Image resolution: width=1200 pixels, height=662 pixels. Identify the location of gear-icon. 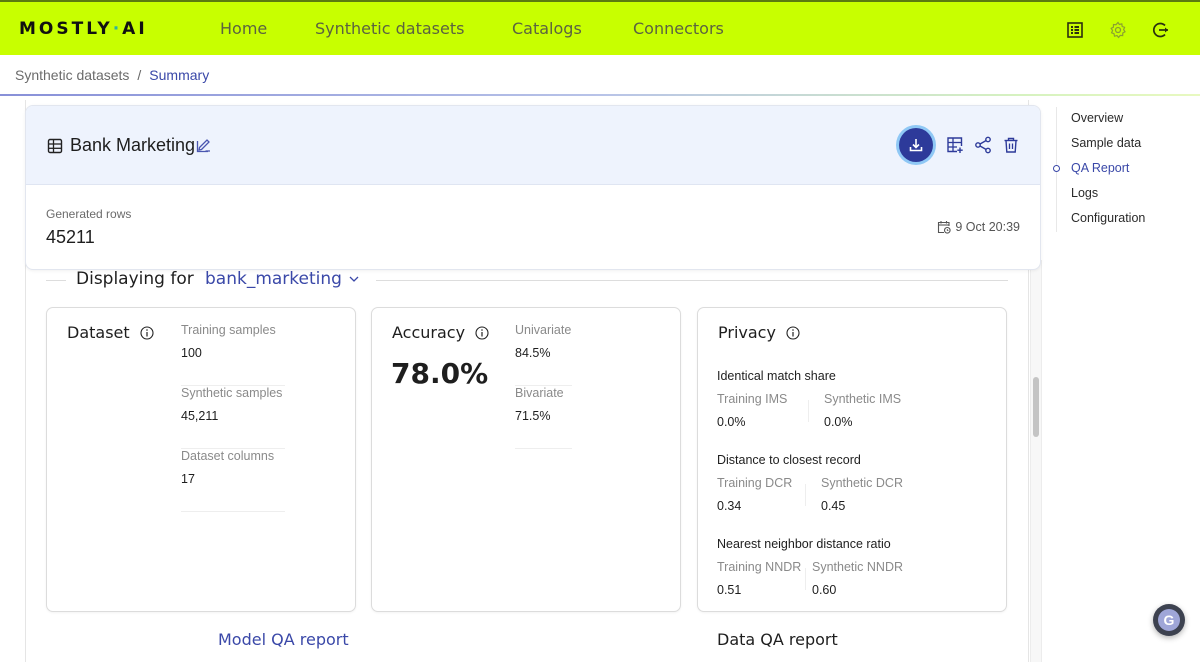
(1118, 30).